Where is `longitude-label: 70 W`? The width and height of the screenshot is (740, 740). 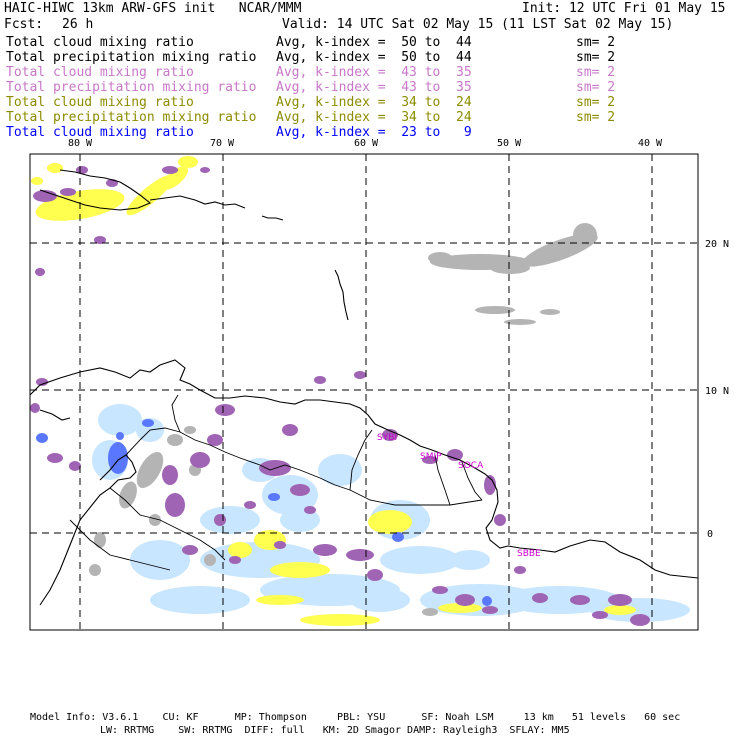
longitude-label: 70 W is located at coordinates (222, 143).